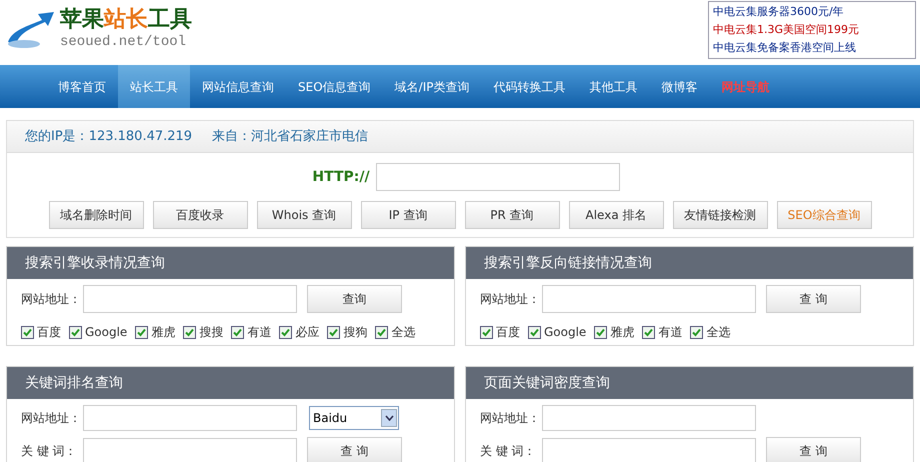  What do you see at coordinates (689, 383) in the screenshot?
I see `panel-title: 页面关键词密度查询` at bounding box center [689, 383].